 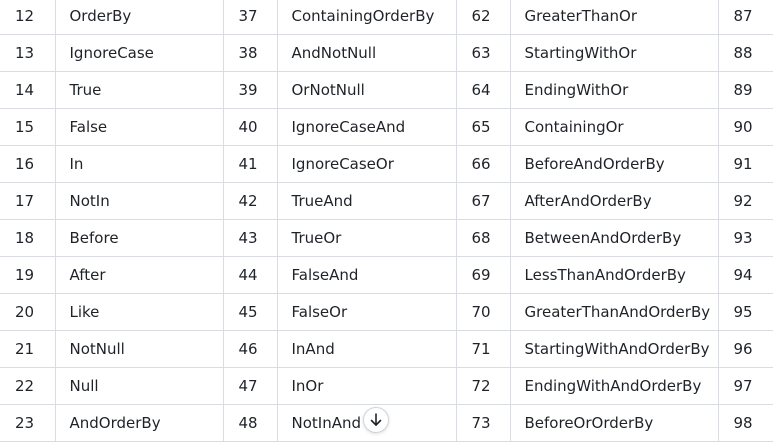 What do you see at coordinates (28, 312) in the screenshot?
I see `number-cell: 20` at bounding box center [28, 312].